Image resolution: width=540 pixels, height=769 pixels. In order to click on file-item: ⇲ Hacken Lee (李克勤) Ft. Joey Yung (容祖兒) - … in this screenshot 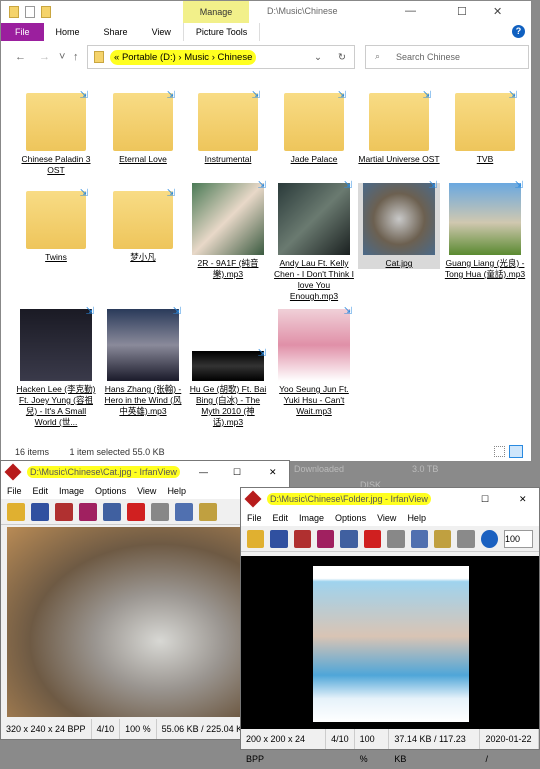, I will do `click(56, 367)`.